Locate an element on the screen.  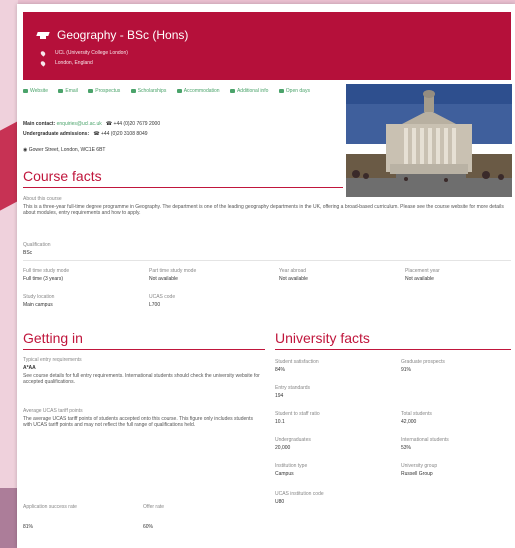
uni-fact-value: Russell Group is located at coordinates (417, 474).